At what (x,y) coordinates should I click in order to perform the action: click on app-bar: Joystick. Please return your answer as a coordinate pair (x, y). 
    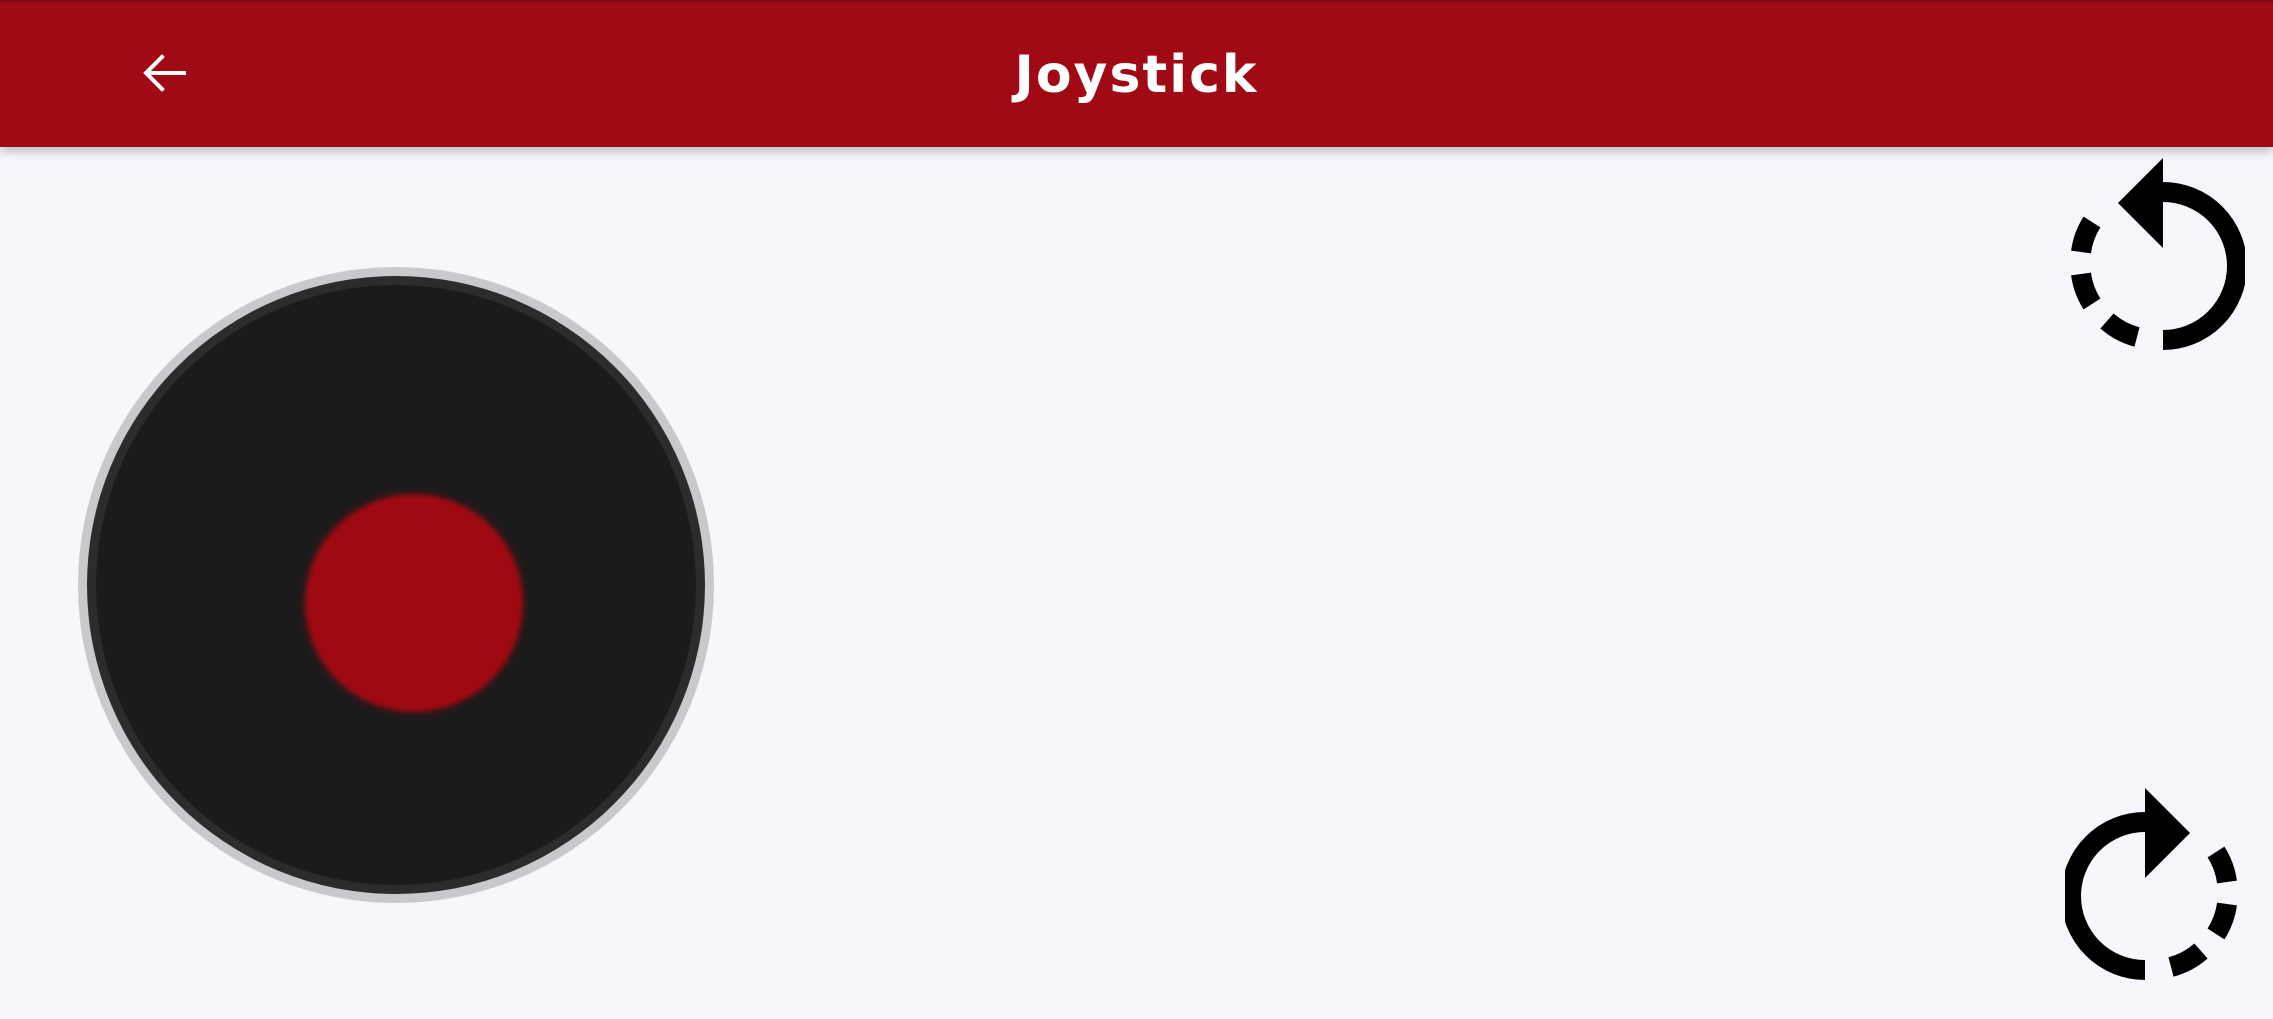
    Looking at the image, I should click on (1136, 73).